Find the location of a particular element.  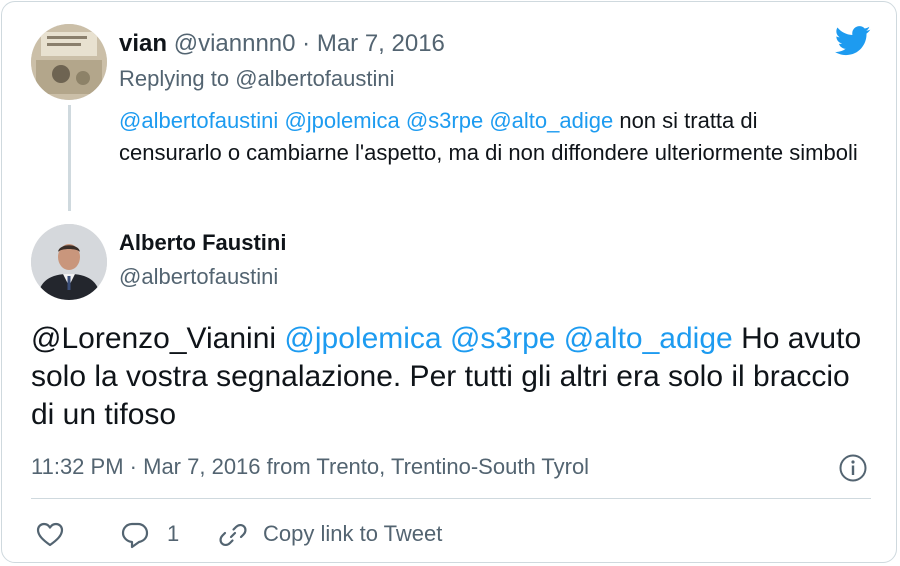

reply-date: Mar 7, 2016 is located at coordinates (381, 43).